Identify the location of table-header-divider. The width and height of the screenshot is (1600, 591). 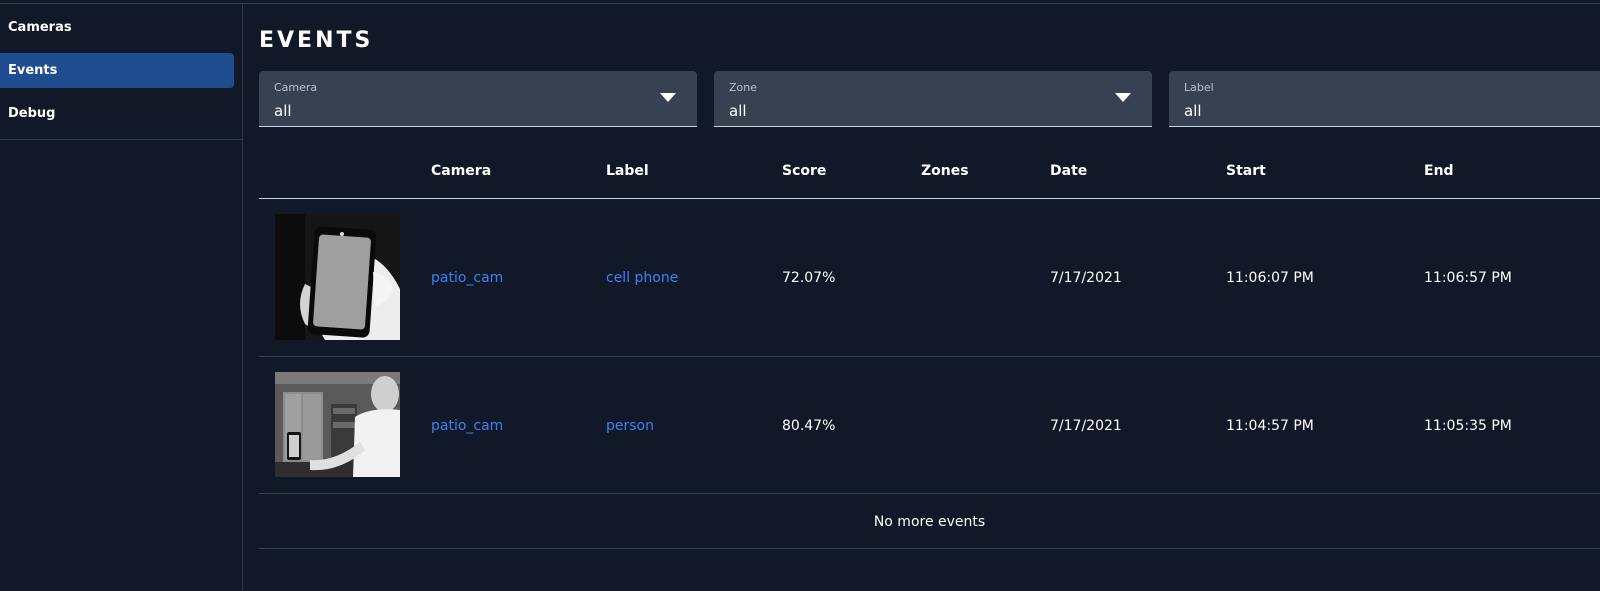
(929, 198).